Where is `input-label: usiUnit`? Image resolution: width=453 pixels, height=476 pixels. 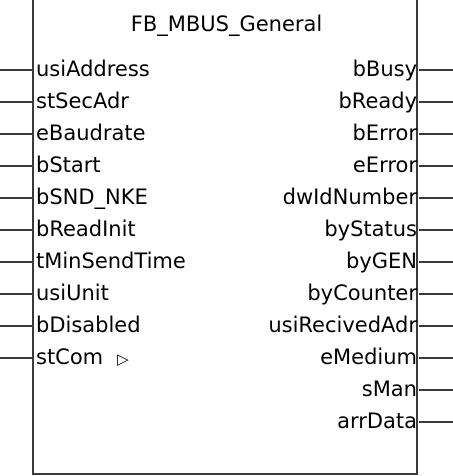 input-label: usiUnit is located at coordinates (72, 293).